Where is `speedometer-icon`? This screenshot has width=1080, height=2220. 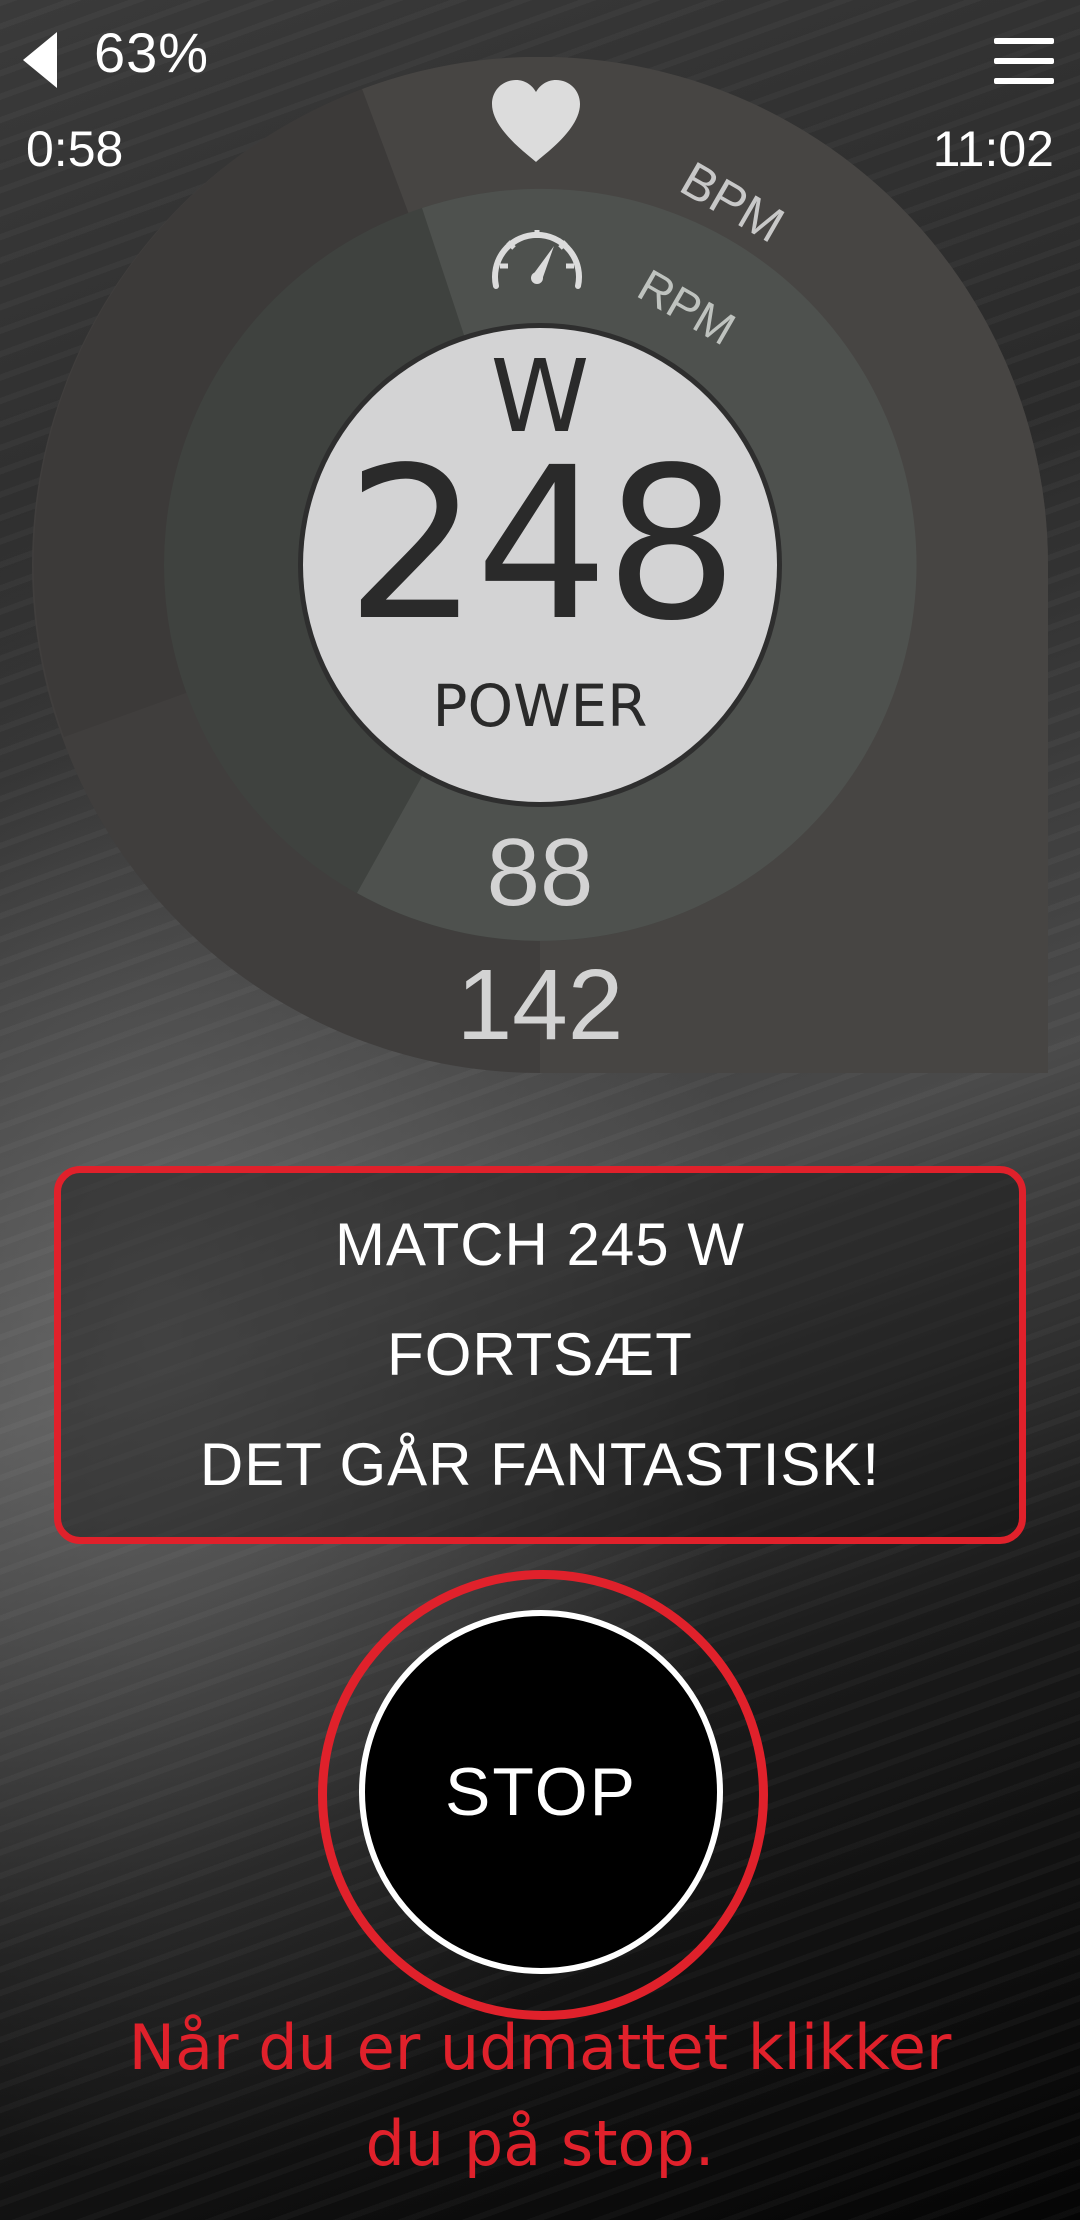
speedometer-icon is located at coordinates (537, 259).